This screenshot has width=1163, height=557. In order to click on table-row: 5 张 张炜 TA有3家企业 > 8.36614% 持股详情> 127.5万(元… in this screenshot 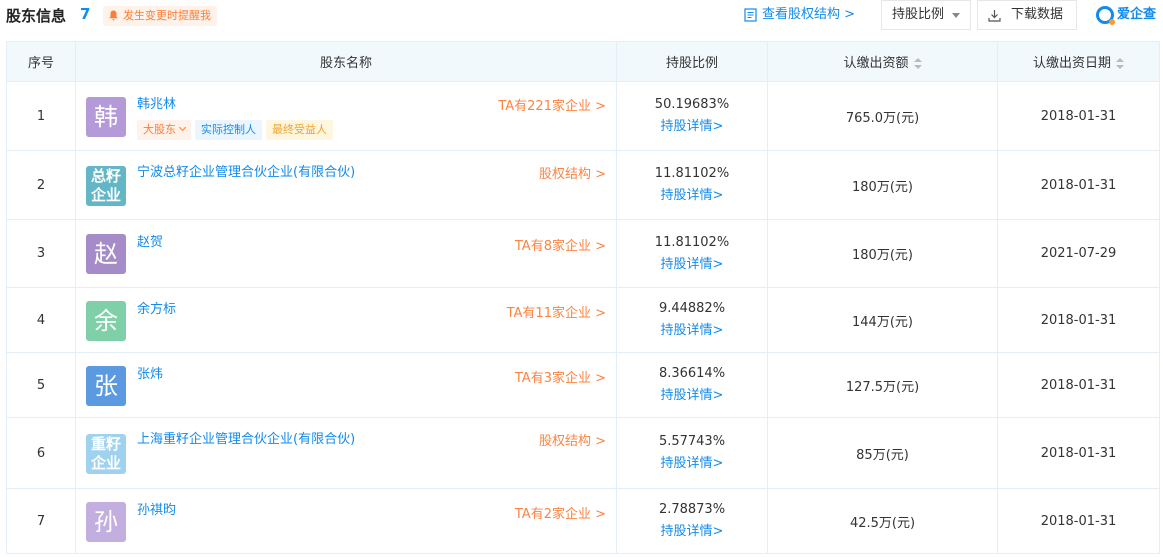, I will do `click(583, 385)`.